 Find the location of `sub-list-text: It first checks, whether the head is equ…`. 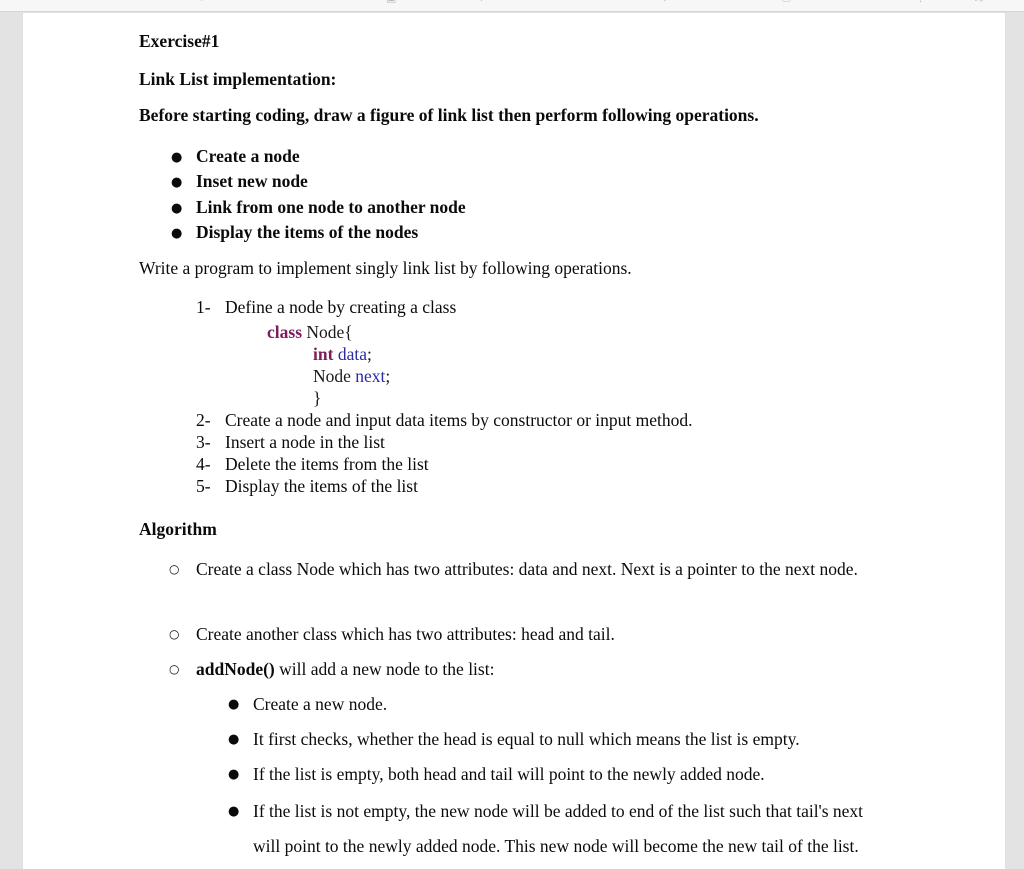

sub-list-text: It first checks, whether the head is equ… is located at coordinates (526, 739).